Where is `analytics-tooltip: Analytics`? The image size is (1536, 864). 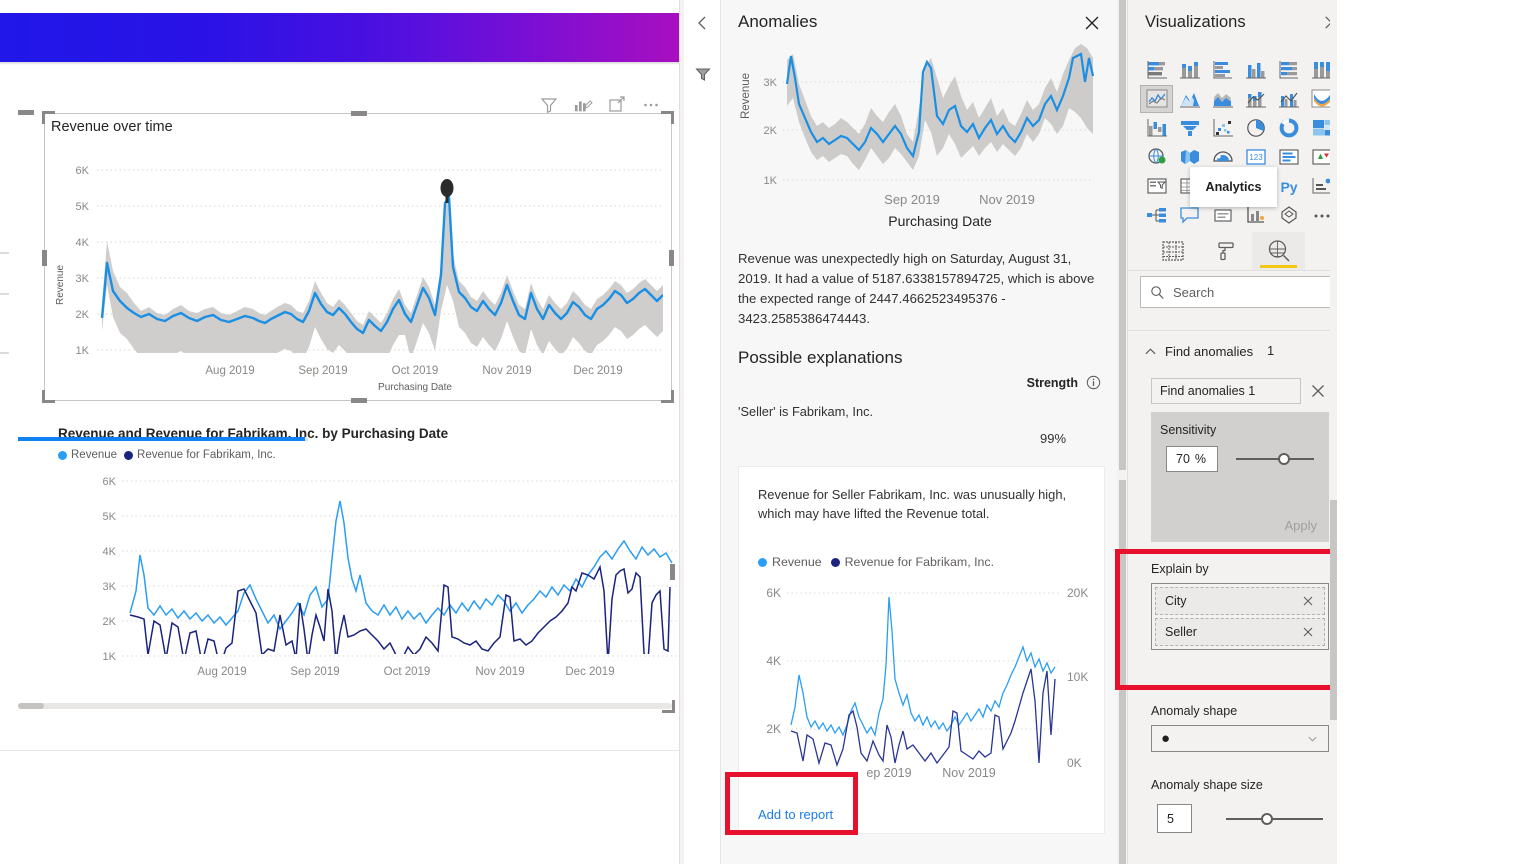 analytics-tooltip: Analytics is located at coordinates (1233, 187).